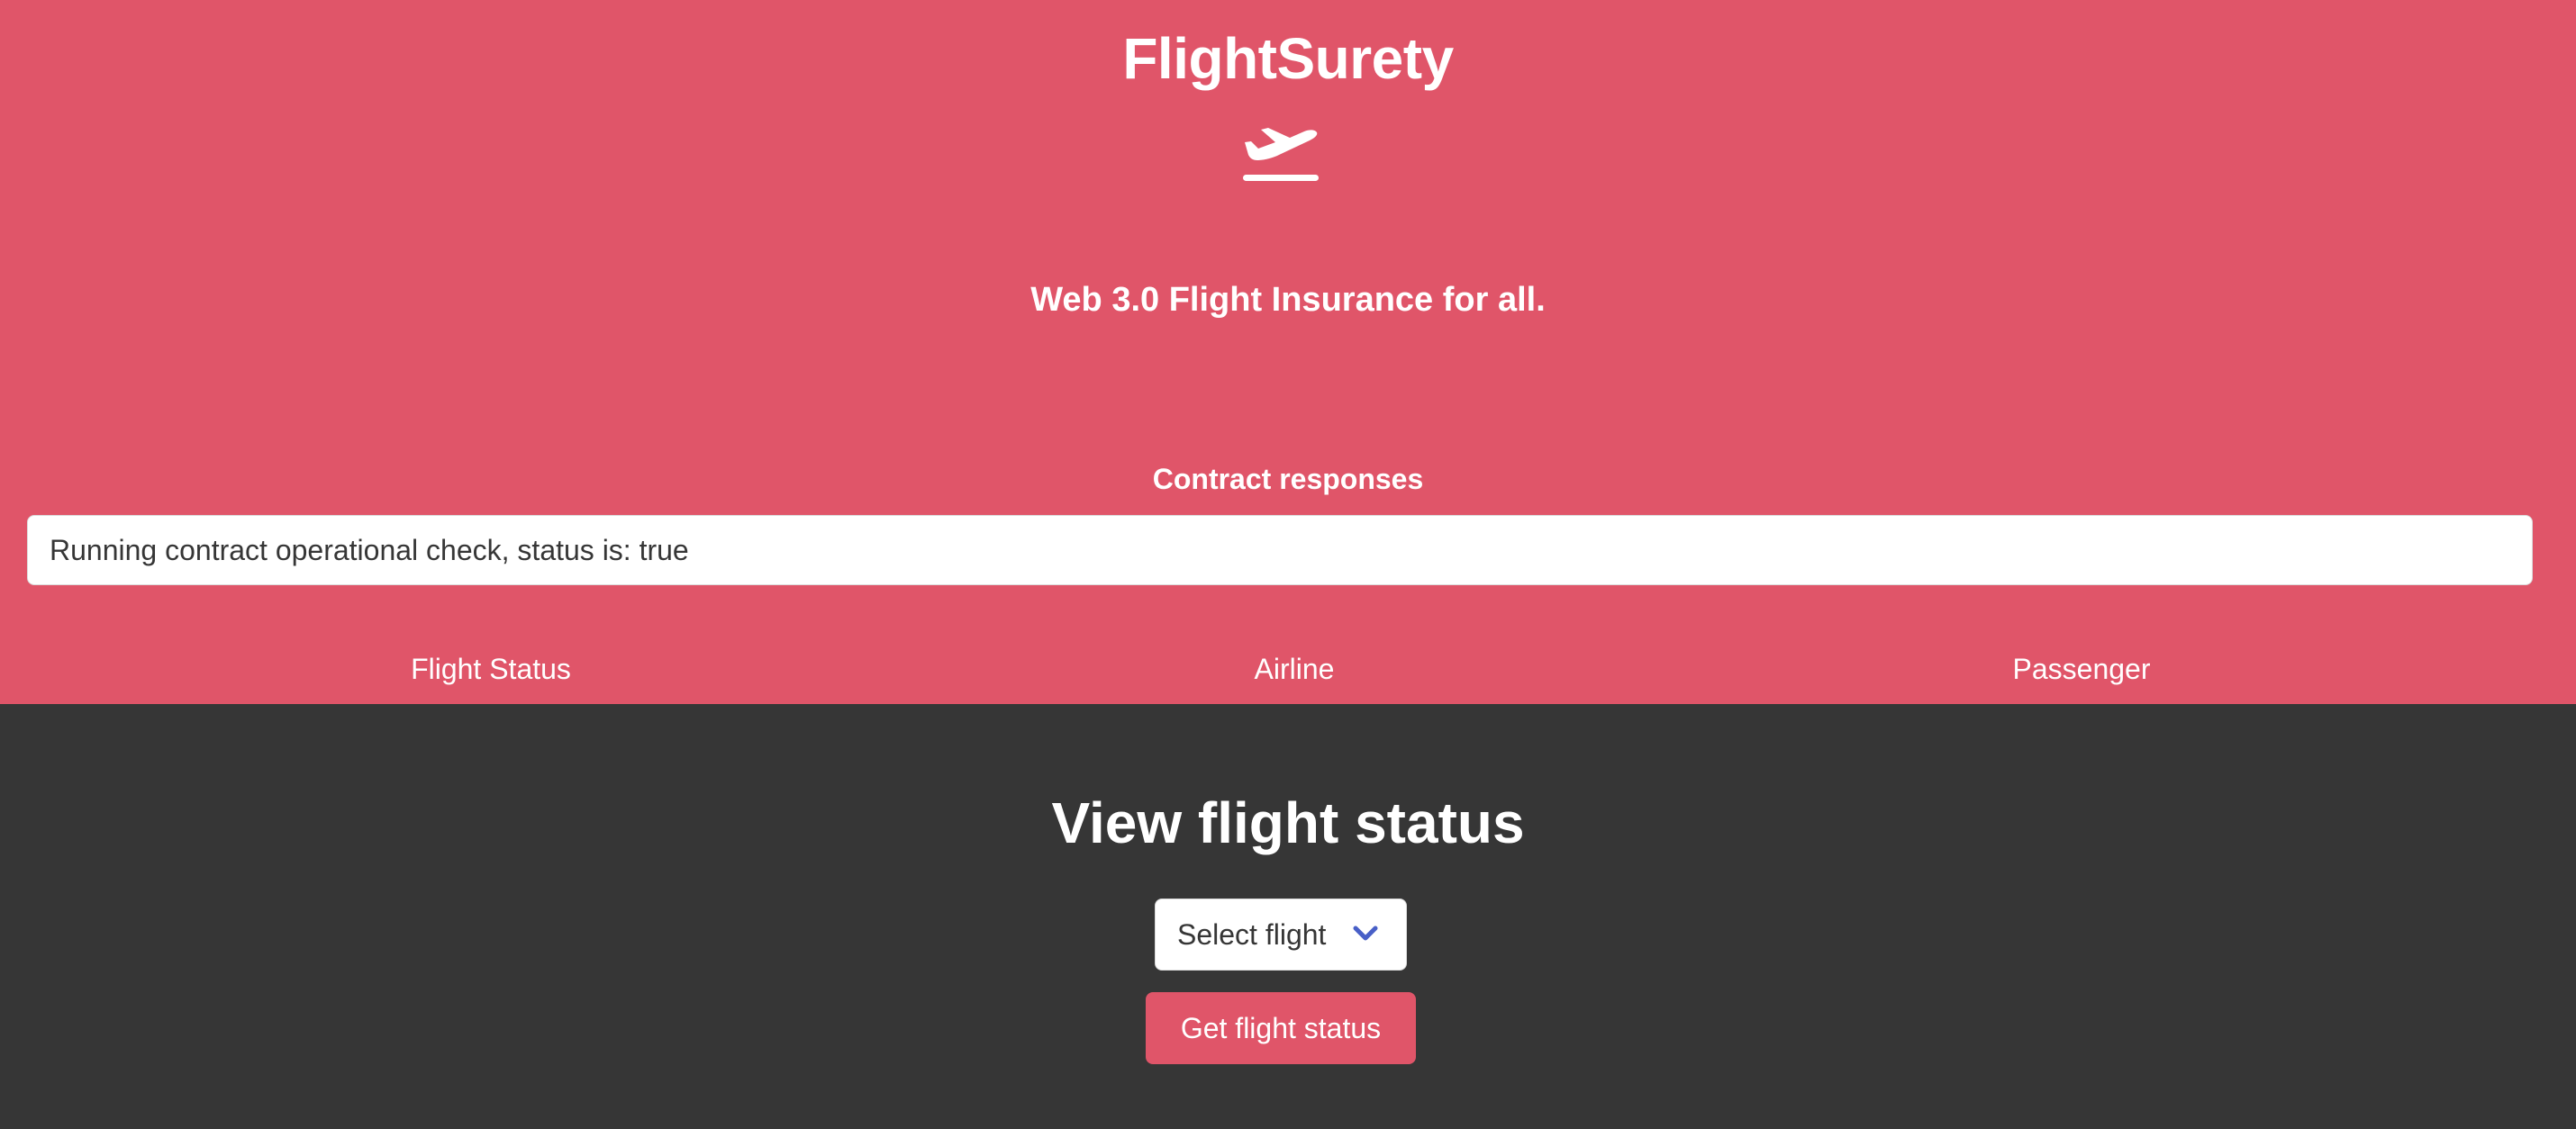 The height and width of the screenshot is (1129, 2576). Describe the element at coordinates (1281, 1028) in the screenshot. I see `get-flight-status-button: Get flight status` at that location.